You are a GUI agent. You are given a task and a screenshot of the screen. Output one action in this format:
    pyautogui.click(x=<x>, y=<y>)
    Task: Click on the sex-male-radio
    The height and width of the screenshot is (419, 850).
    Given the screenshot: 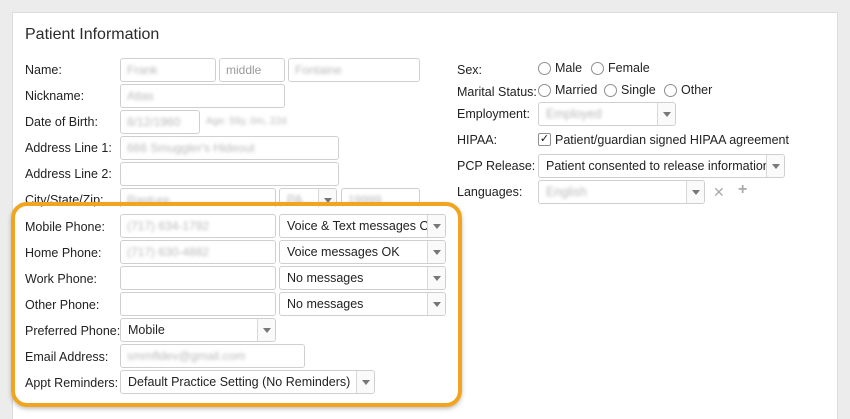 What is the action you would take?
    pyautogui.click(x=544, y=68)
    